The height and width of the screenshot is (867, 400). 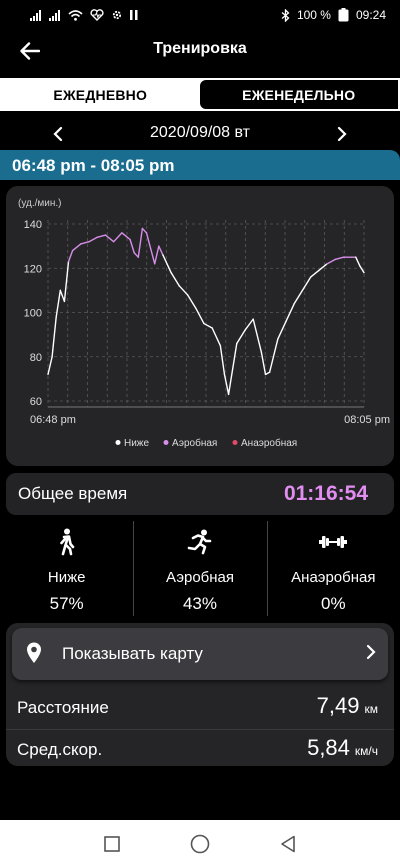 What do you see at coordinates (269, 443) in the screenshot?
I see `legend-label: Анаэробная` at bounding box center [269, 443].